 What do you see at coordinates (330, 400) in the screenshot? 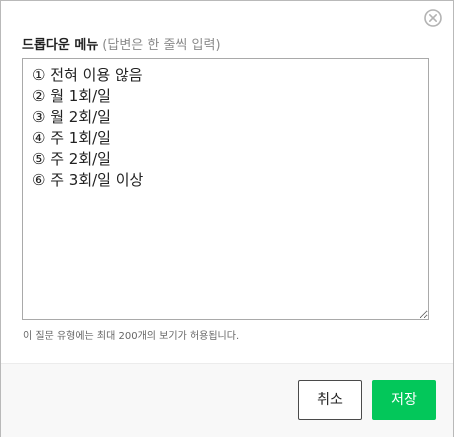
I see `cancel-button: 취소` at bounding box center [330, 400].